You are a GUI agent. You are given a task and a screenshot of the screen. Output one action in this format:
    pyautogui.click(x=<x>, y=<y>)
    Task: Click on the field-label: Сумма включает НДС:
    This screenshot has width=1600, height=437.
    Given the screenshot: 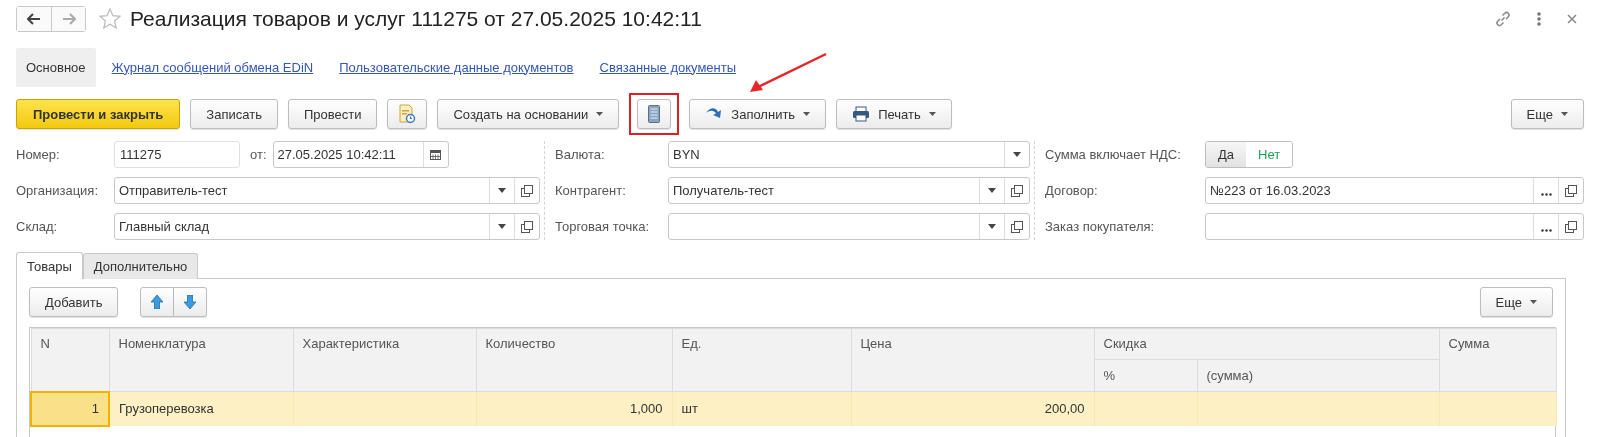 What is the action you would take?
    pyautogui.click(x=1113, y=154)
    